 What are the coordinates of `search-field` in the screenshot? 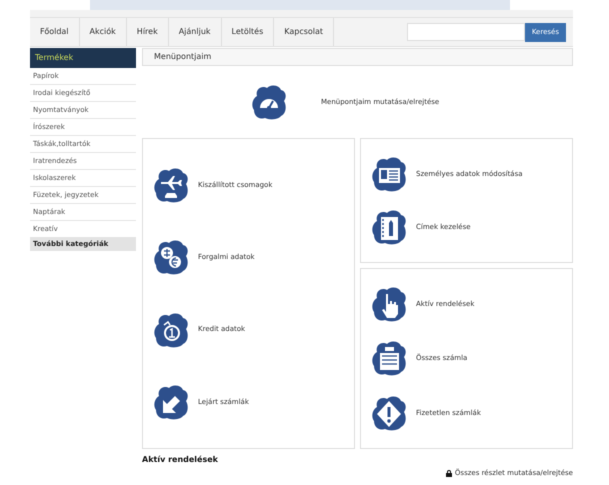 It's located at (465, 32).